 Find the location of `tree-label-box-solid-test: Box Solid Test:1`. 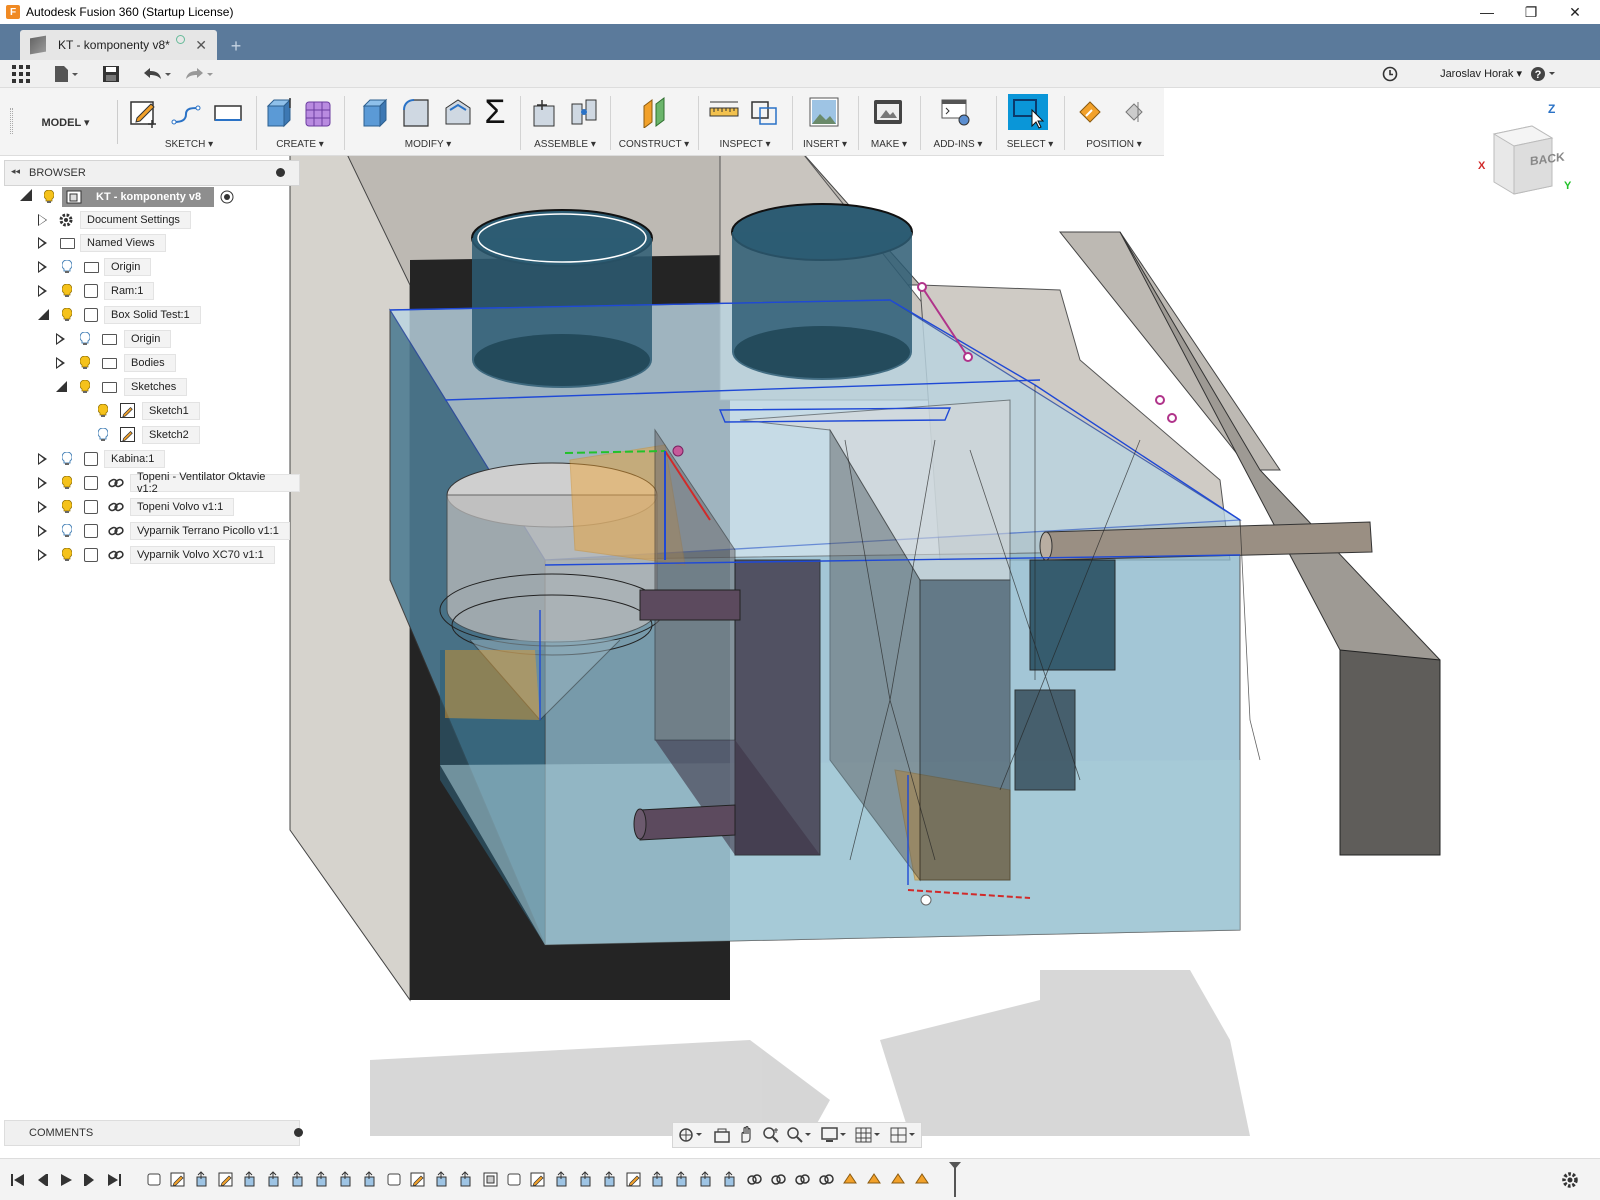

tree-label-box-solid-test: Box Solid Test:1 is located at coordinates (152, 315).